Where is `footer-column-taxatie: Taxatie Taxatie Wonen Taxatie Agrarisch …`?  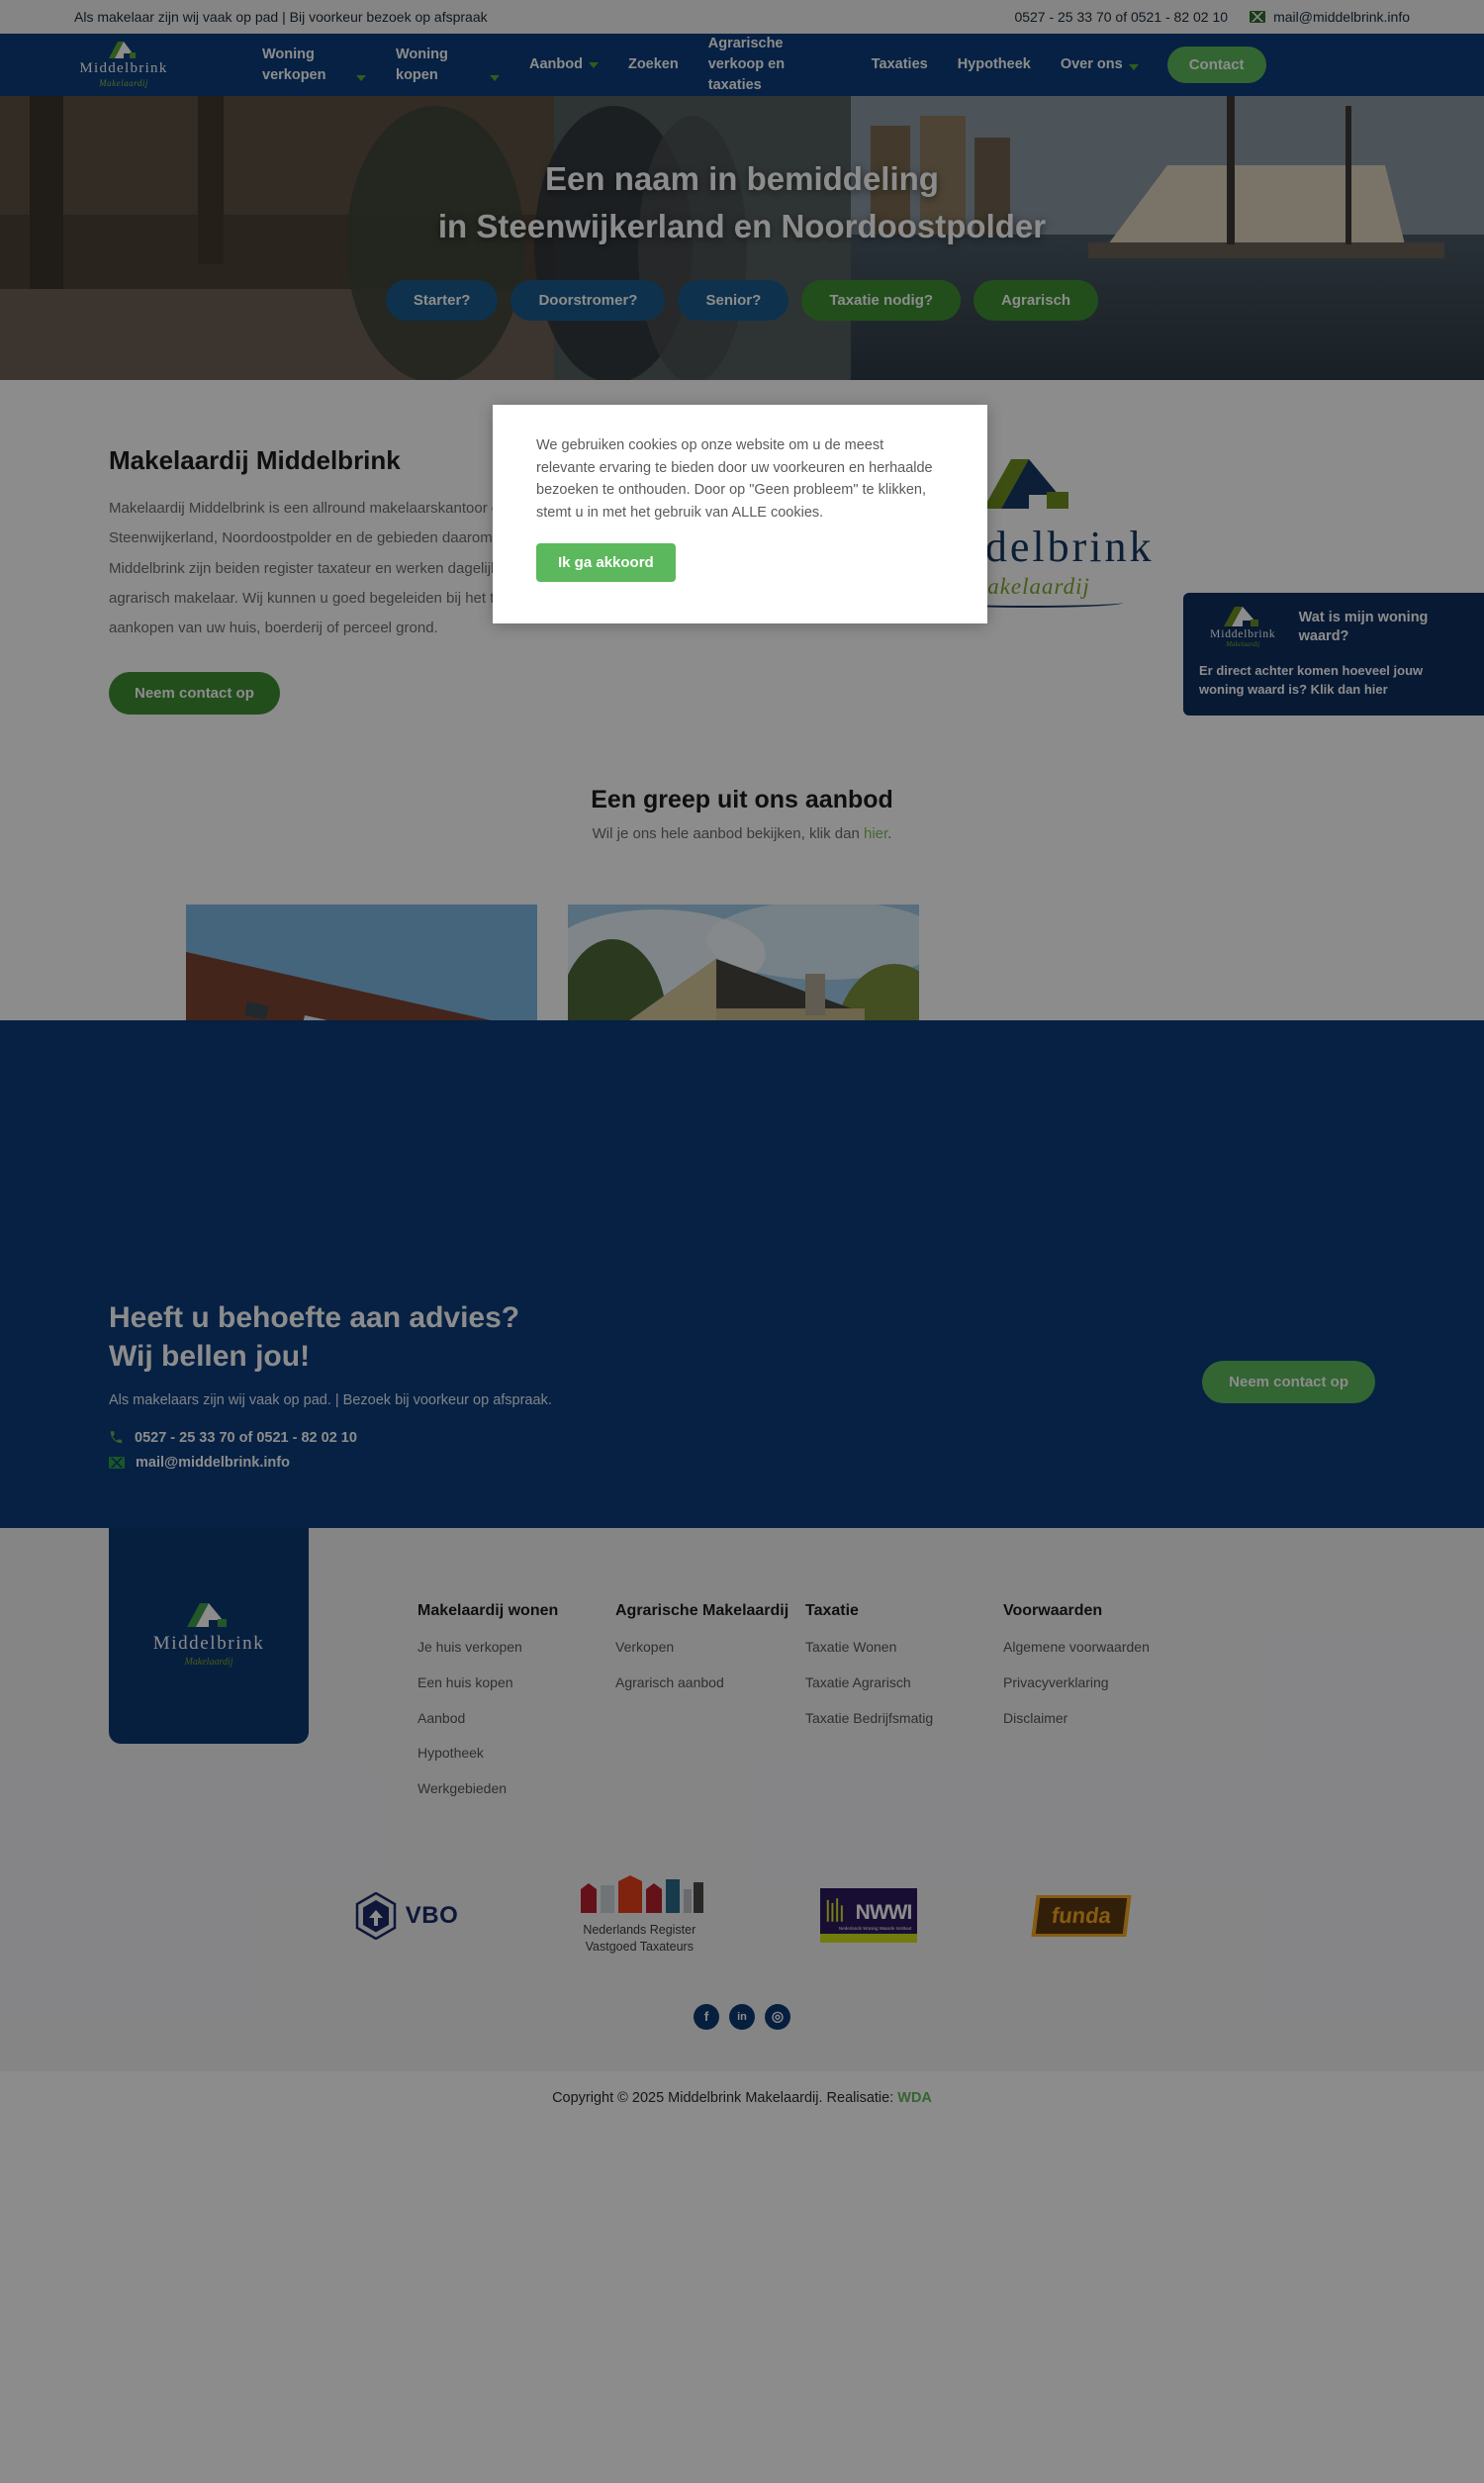
footer-column-taxatie: Taxatie Taxatie Wonen Taxatie Agrarisch … is located at coordinates (904, 1707).